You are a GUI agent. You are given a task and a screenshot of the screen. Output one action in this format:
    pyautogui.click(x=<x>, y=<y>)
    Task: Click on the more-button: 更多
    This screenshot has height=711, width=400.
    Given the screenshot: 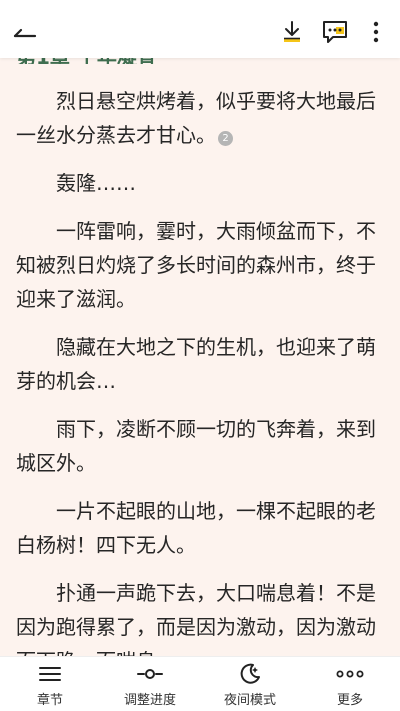 What is the action you would take?
    pyautogui.click(x=350, y=684)
    